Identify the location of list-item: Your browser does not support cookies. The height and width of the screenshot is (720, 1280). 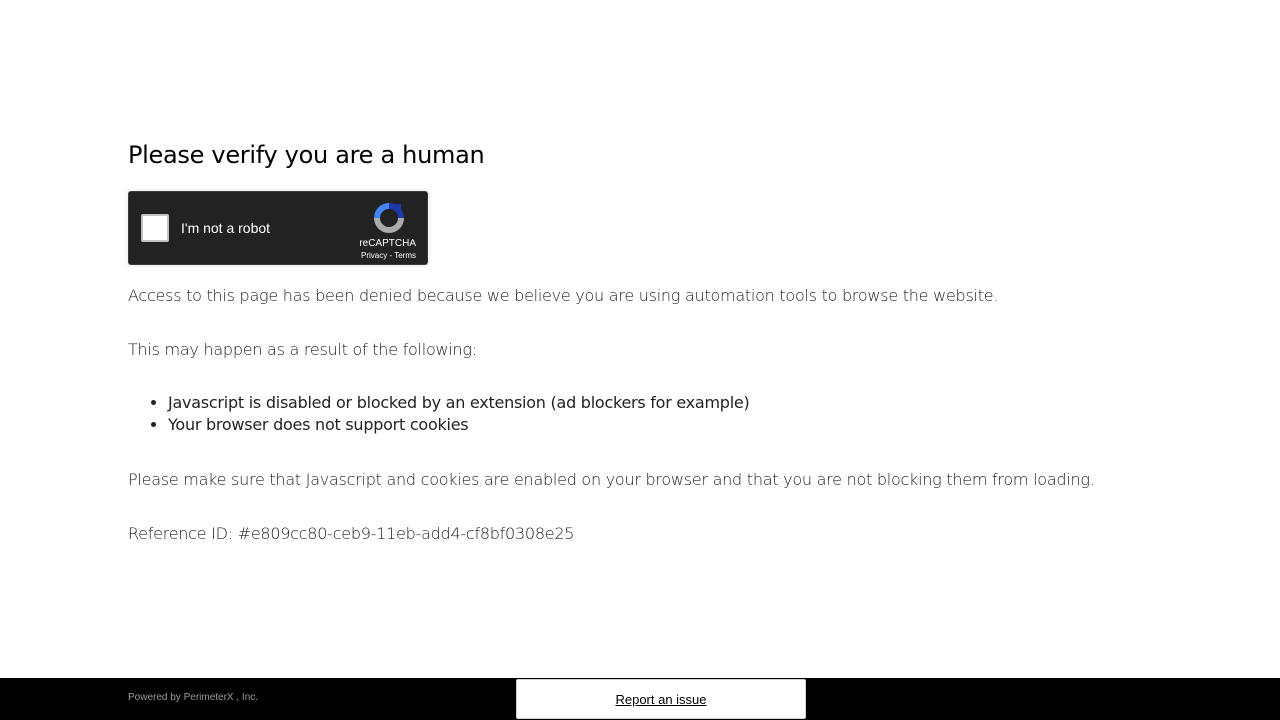
(458, 425).